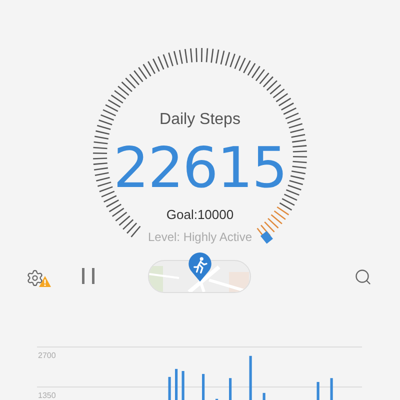 Image resolution: width=400 pixels, height=400 pixels. I want to click on settings-button, so click(38, 277).